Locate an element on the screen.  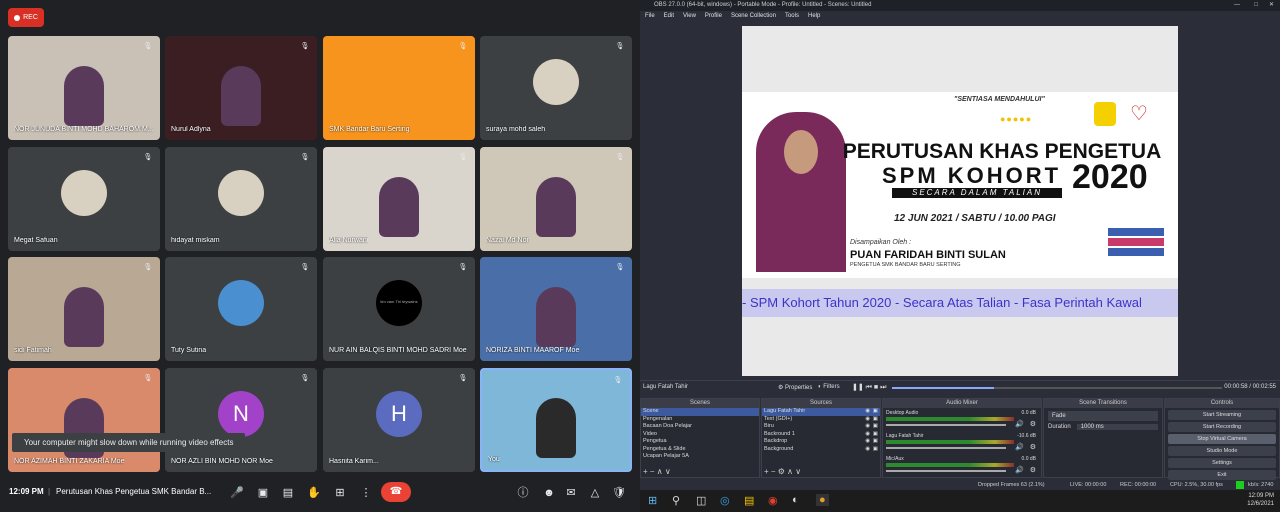
participant-tile: Nurul Adlyna 🎙 is located at coordinates (241, 88).